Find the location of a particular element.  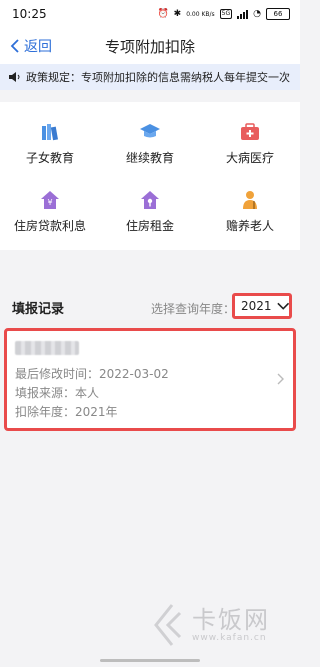

modified-time-row: 最后修改时间：2022-03-02 is located at coordinates (92, 373).